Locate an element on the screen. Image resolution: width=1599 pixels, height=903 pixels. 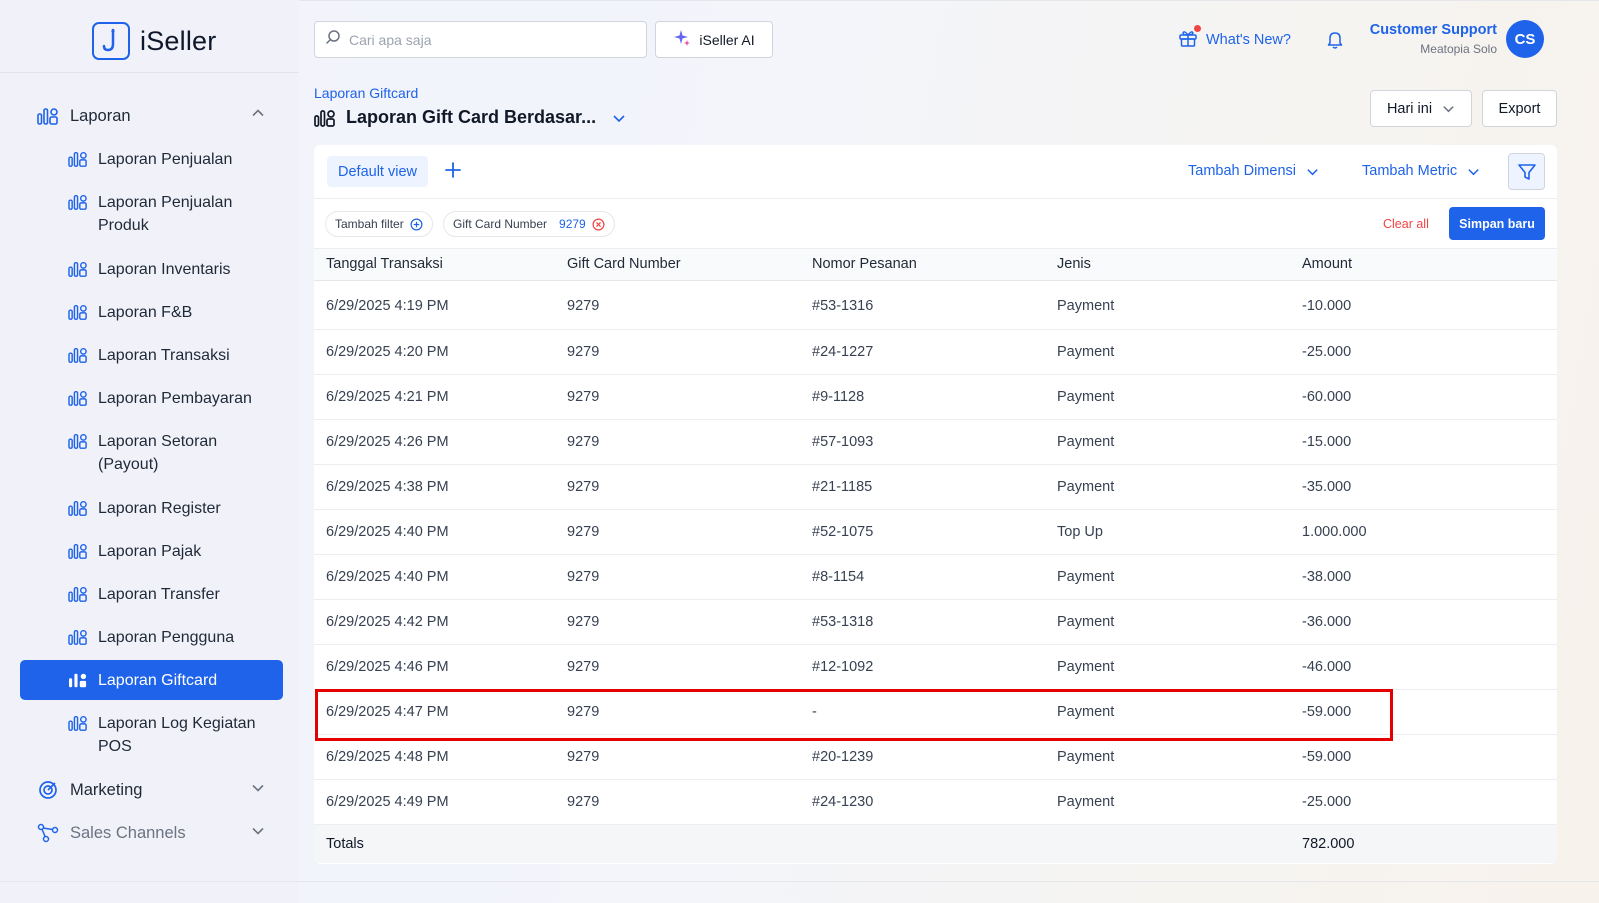
cell-date: 6/29/2025 4:26 PM is located at coordinates (434, 442).